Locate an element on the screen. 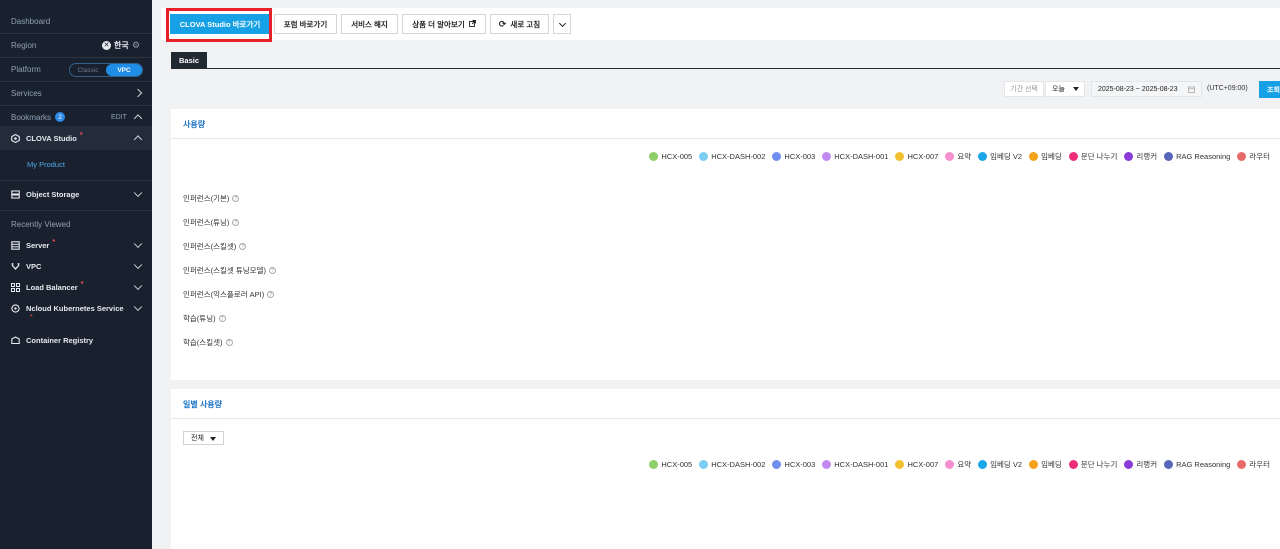  daily-filter-select: 전체 is located at coordinates (203, 438).